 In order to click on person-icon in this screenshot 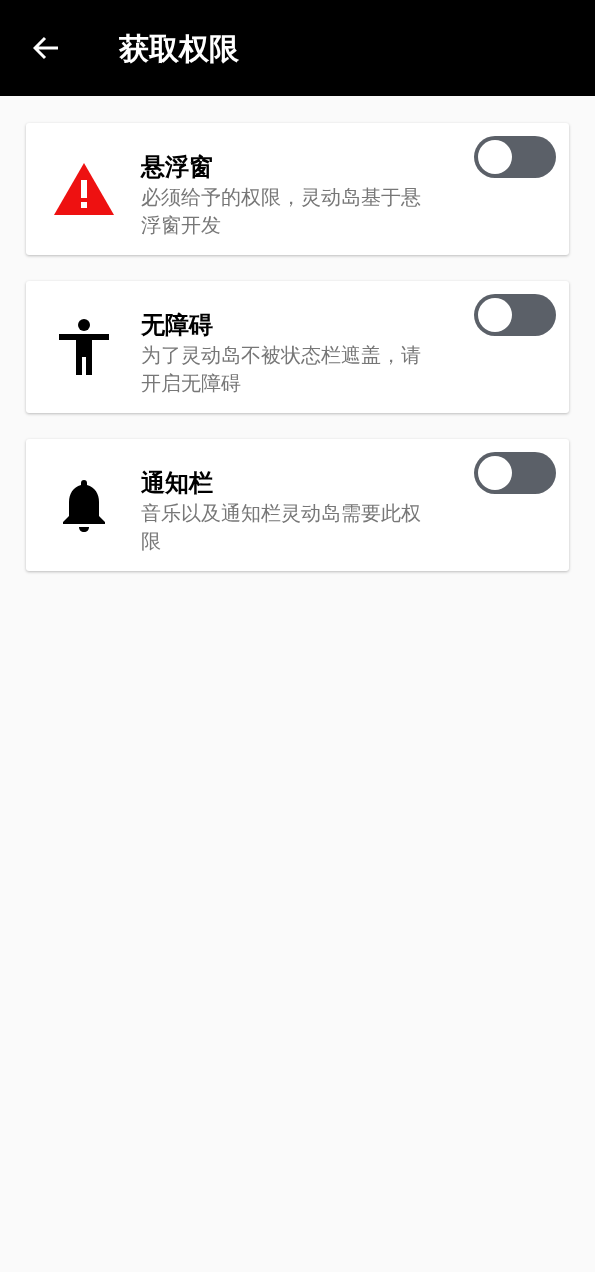, I will do `click(83, 347)`.